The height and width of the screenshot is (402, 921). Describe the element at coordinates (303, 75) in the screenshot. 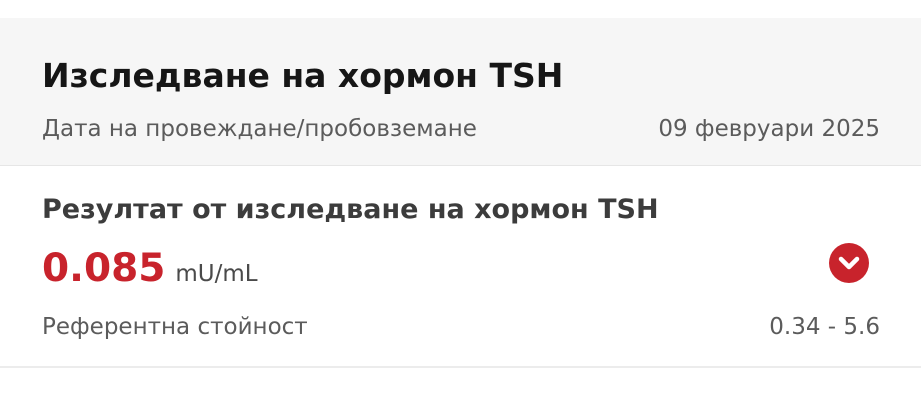

I see `page-title: Изследване на хормон TSH` at that location.